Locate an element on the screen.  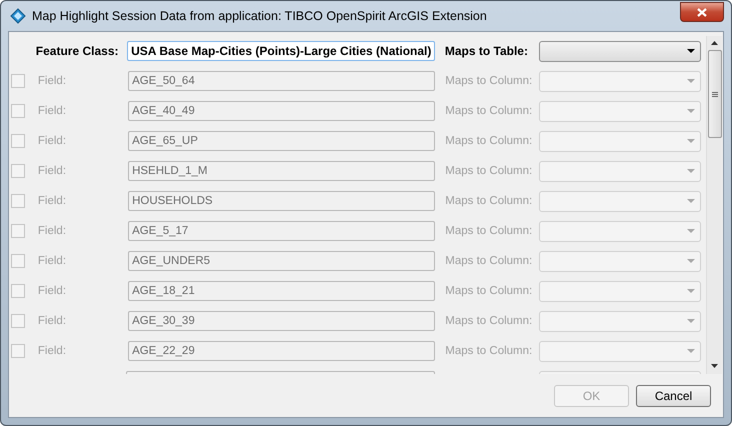
scroll-down-icon is located at coordinates (714, 366).